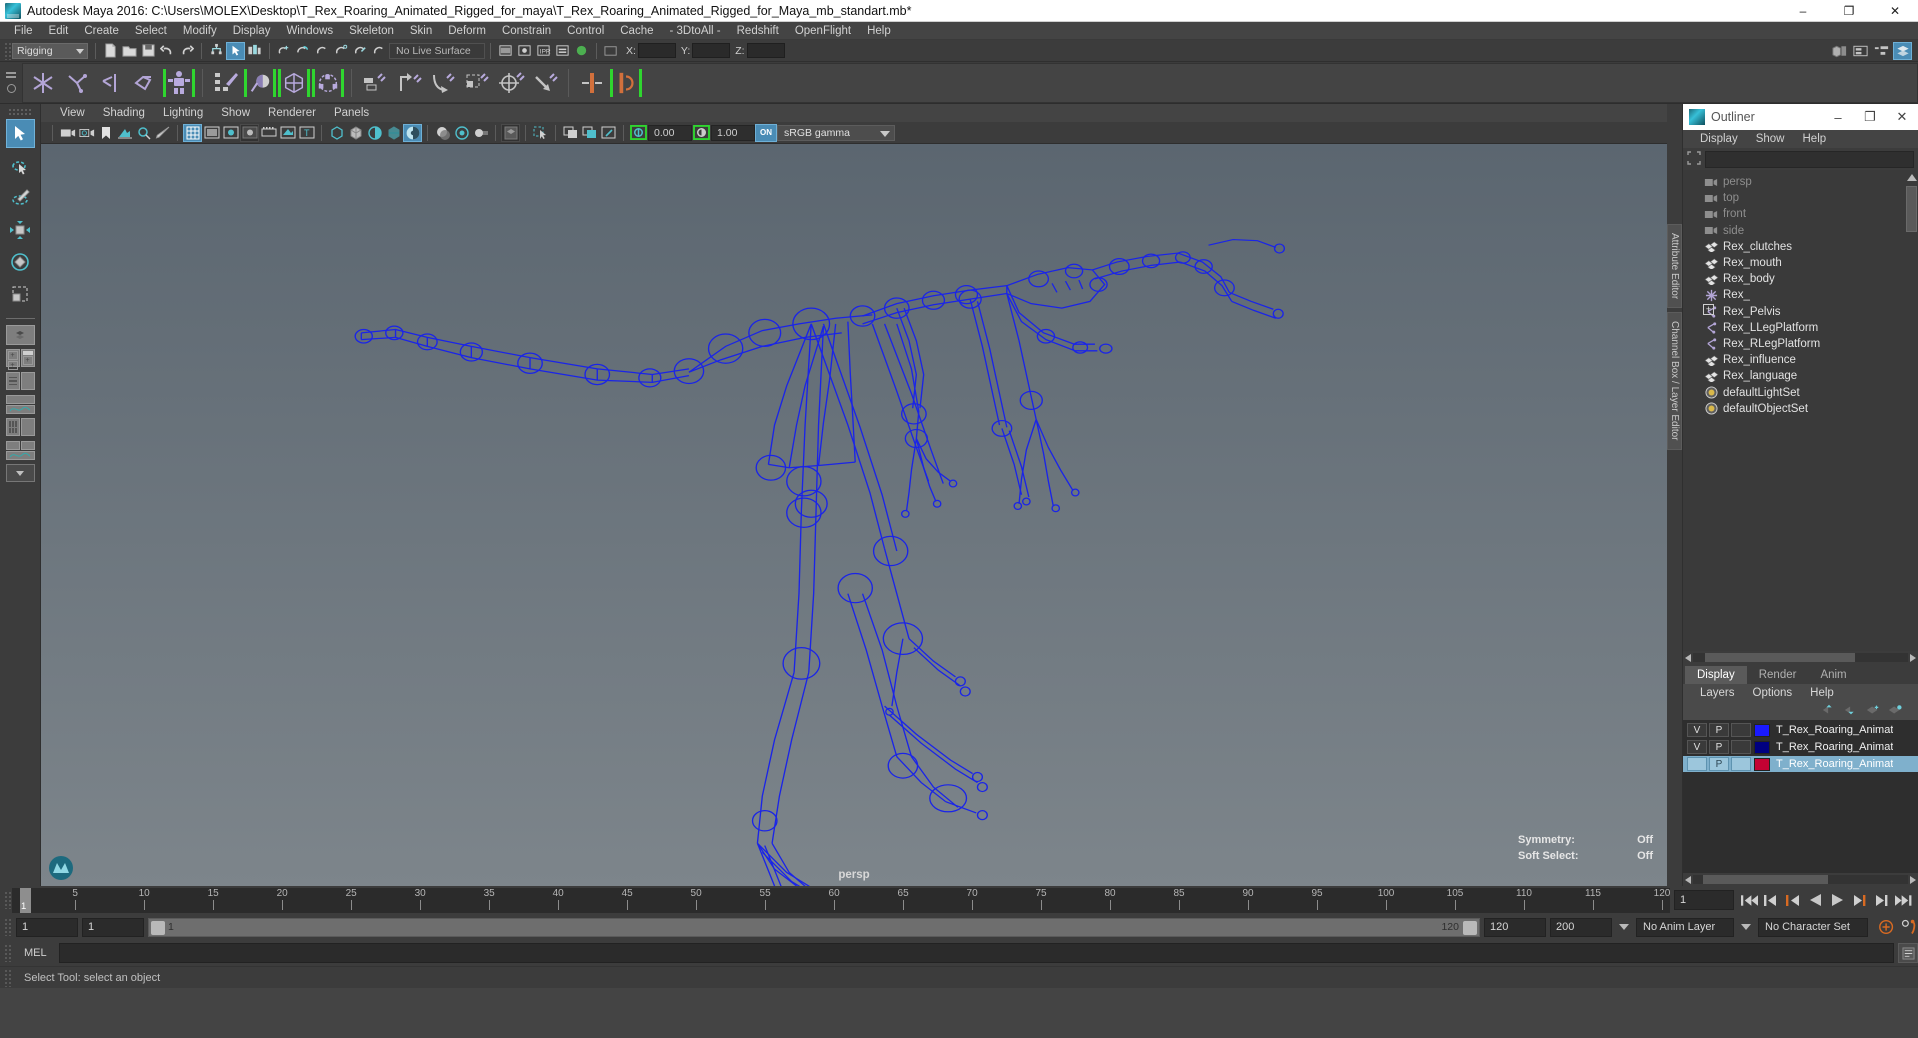  What do you see at coordinates (1815, 900) in the screenshot?
I see `play-backwards-button` at bounding box center [1815, 900].